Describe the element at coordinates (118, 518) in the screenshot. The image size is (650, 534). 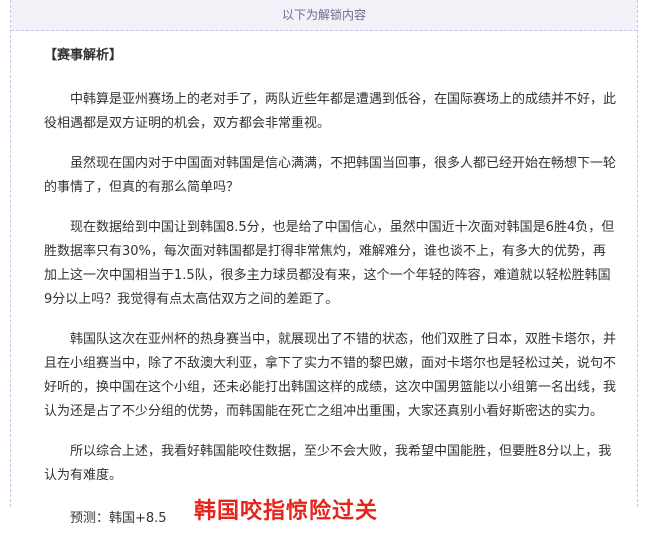
I see `prediction-text: 预测：韩国+8.5` at that location.